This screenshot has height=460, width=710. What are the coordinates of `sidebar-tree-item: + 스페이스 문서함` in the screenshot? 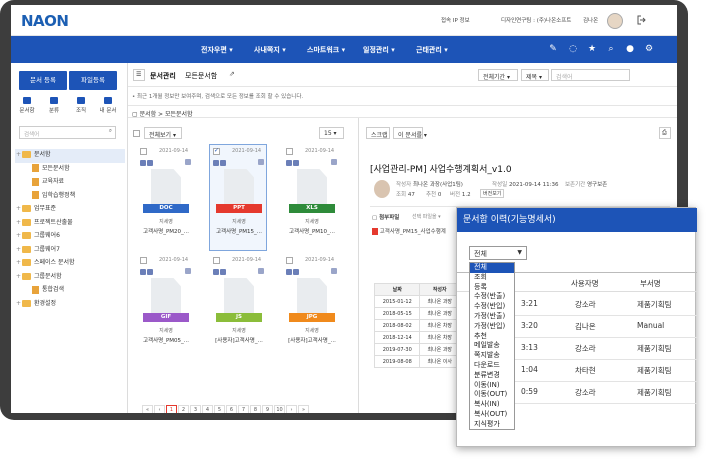 It's located at (70, 264).